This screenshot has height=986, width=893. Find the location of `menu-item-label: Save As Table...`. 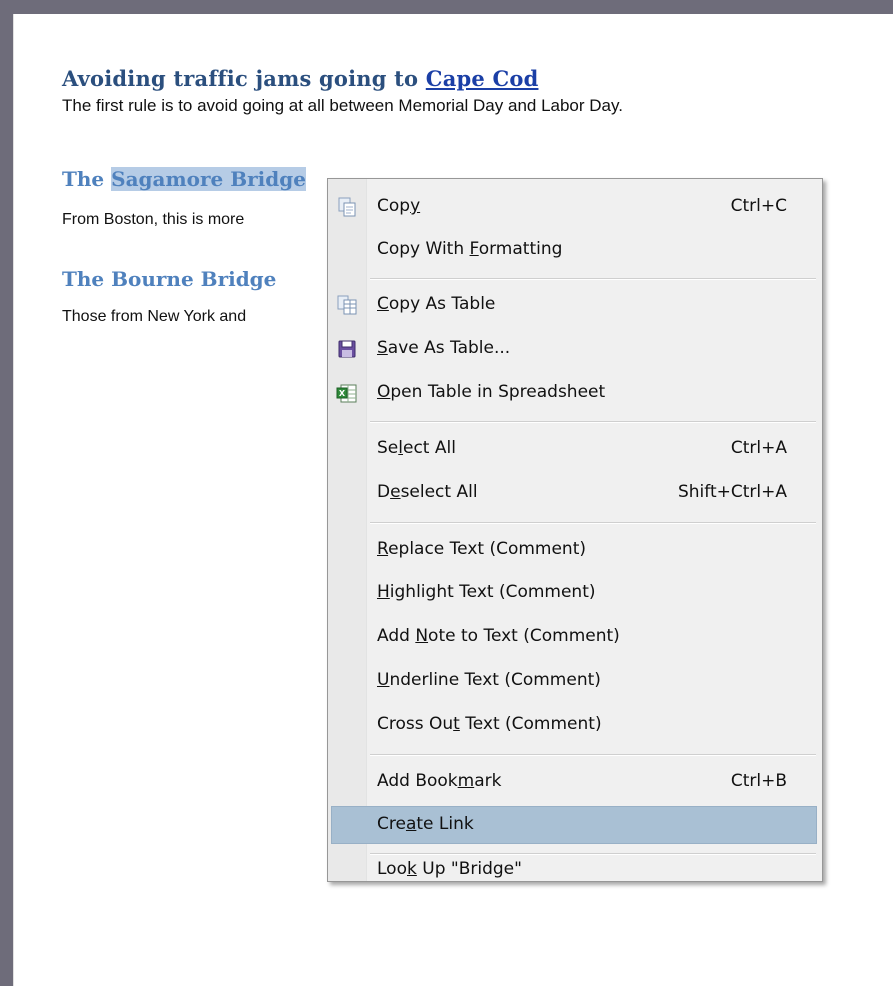

menu-item-label: Save As Table... is located at coordinates (444, 348).